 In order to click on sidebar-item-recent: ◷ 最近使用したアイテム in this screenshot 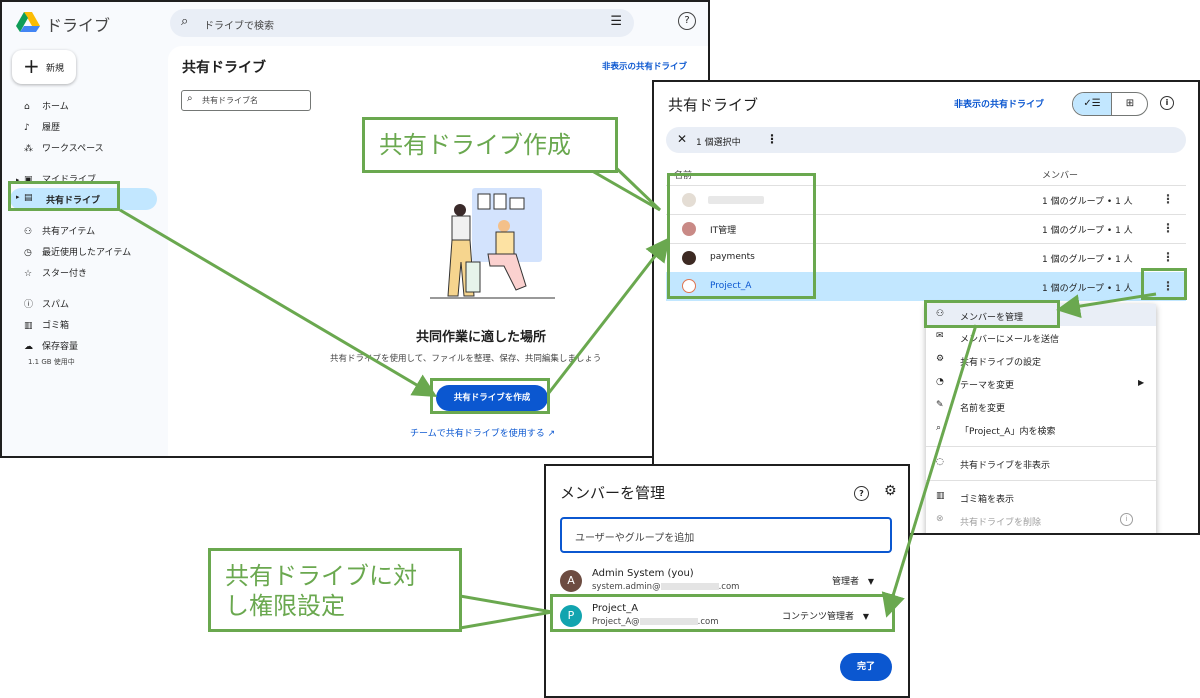, I will do `click(77, 251)`.